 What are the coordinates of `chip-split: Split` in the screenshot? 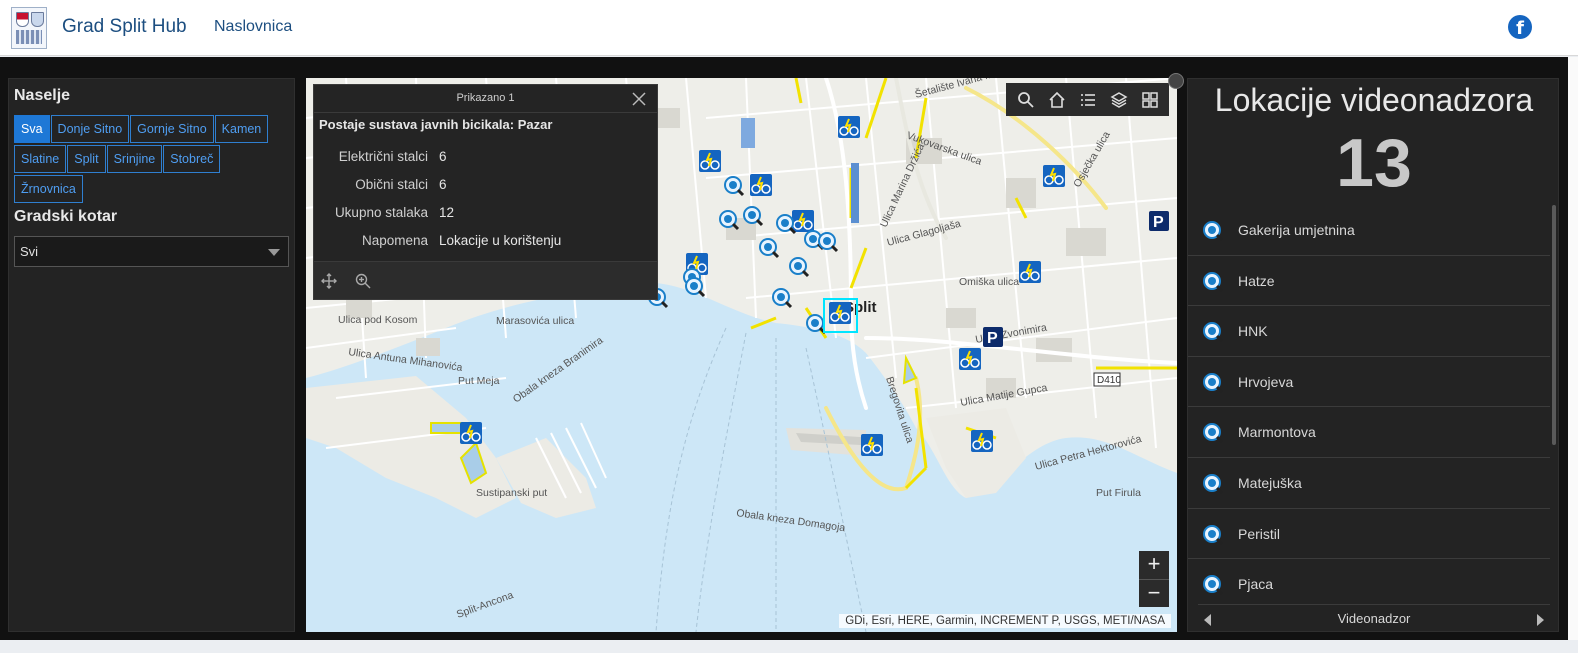 It's located at (86, 159).